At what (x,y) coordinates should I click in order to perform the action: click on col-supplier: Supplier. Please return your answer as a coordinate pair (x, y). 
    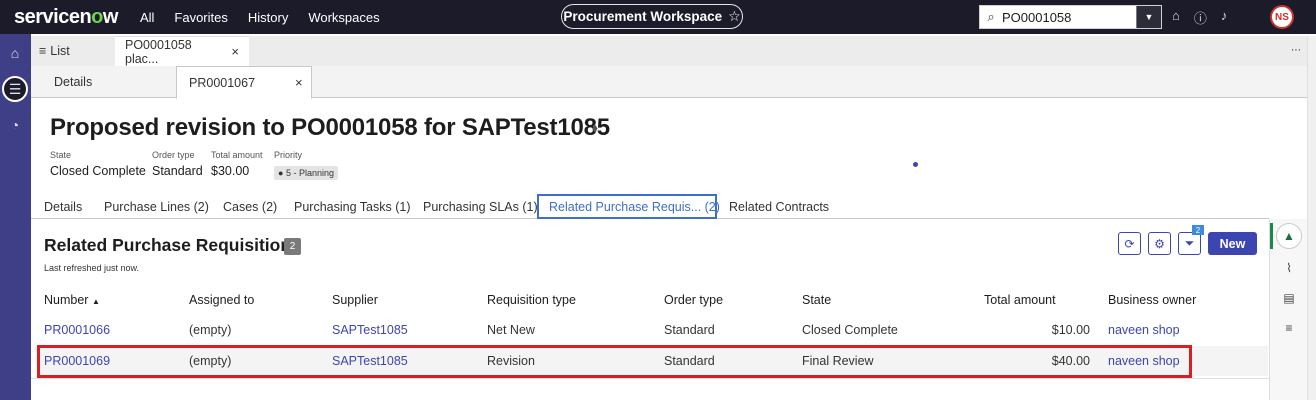
    Looking at the image, I should click on (355, 300).